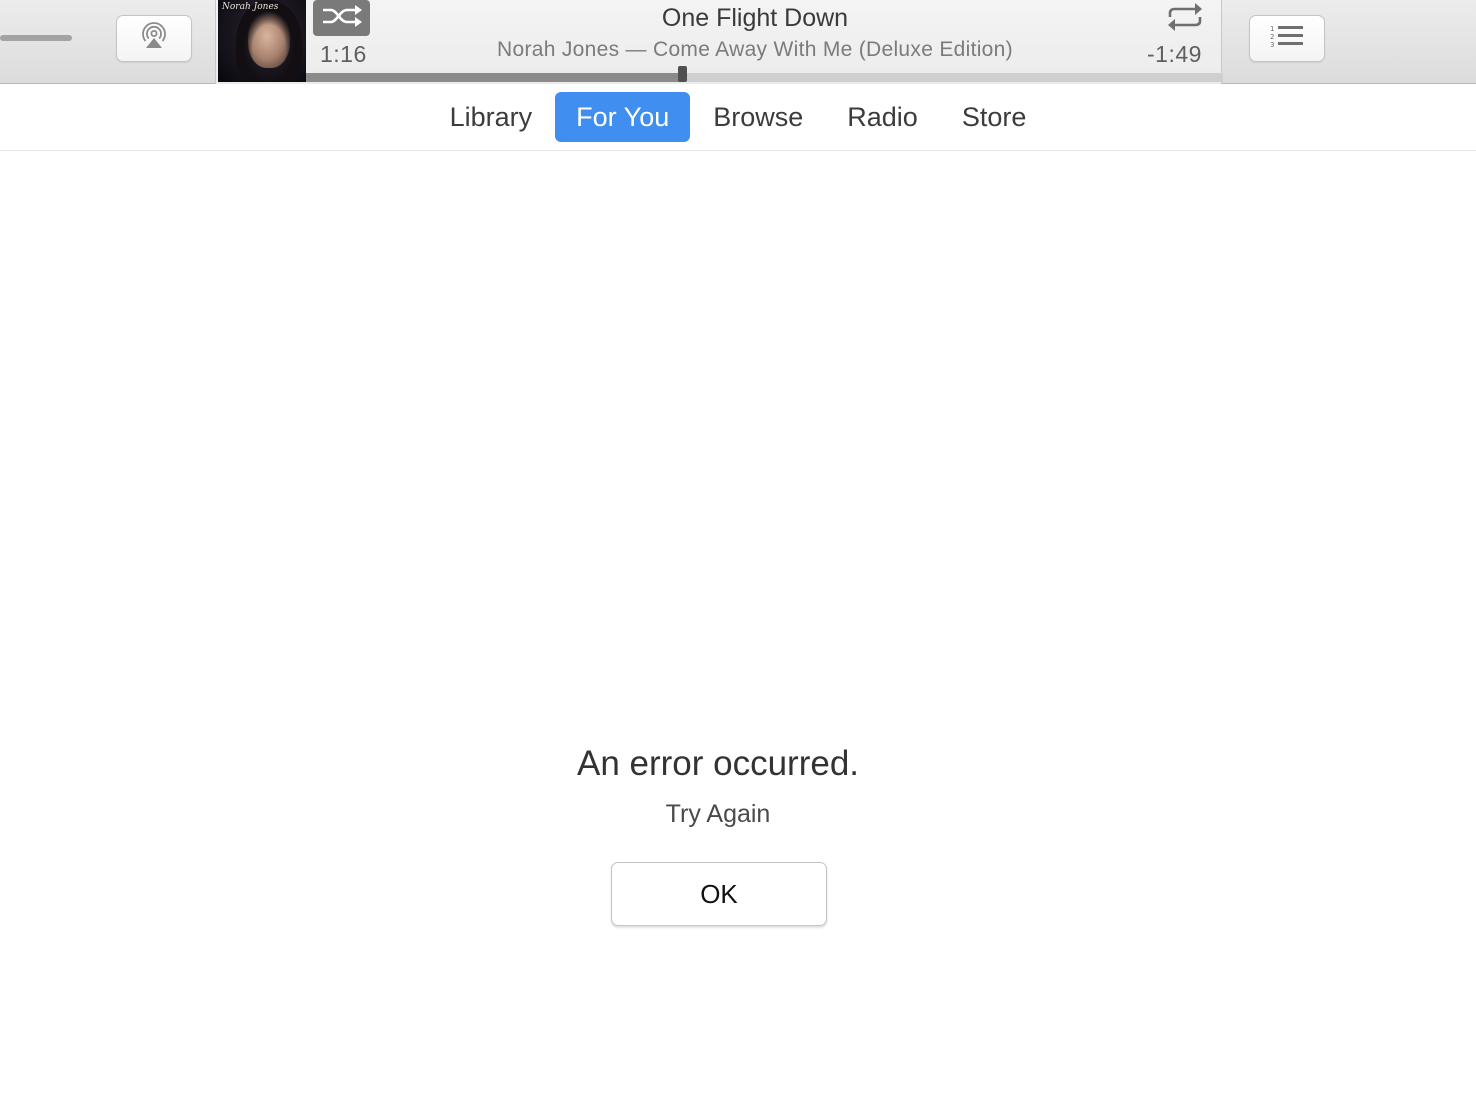 The width and height of the screenshot is (1476, 1098). What do you see at coordinates (1272, 29) in the screenshot?
I see `svg-text: 1` at bounding box center [1272, 29].